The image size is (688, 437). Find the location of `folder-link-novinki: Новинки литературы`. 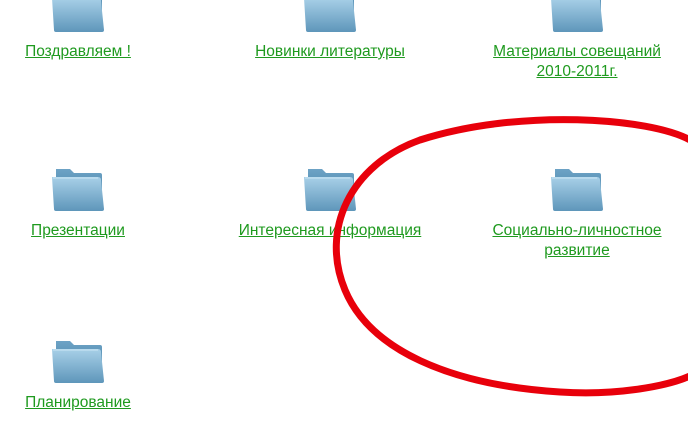

folder-link-novinki: Новинки литературы is located at coordinates (330, 52).